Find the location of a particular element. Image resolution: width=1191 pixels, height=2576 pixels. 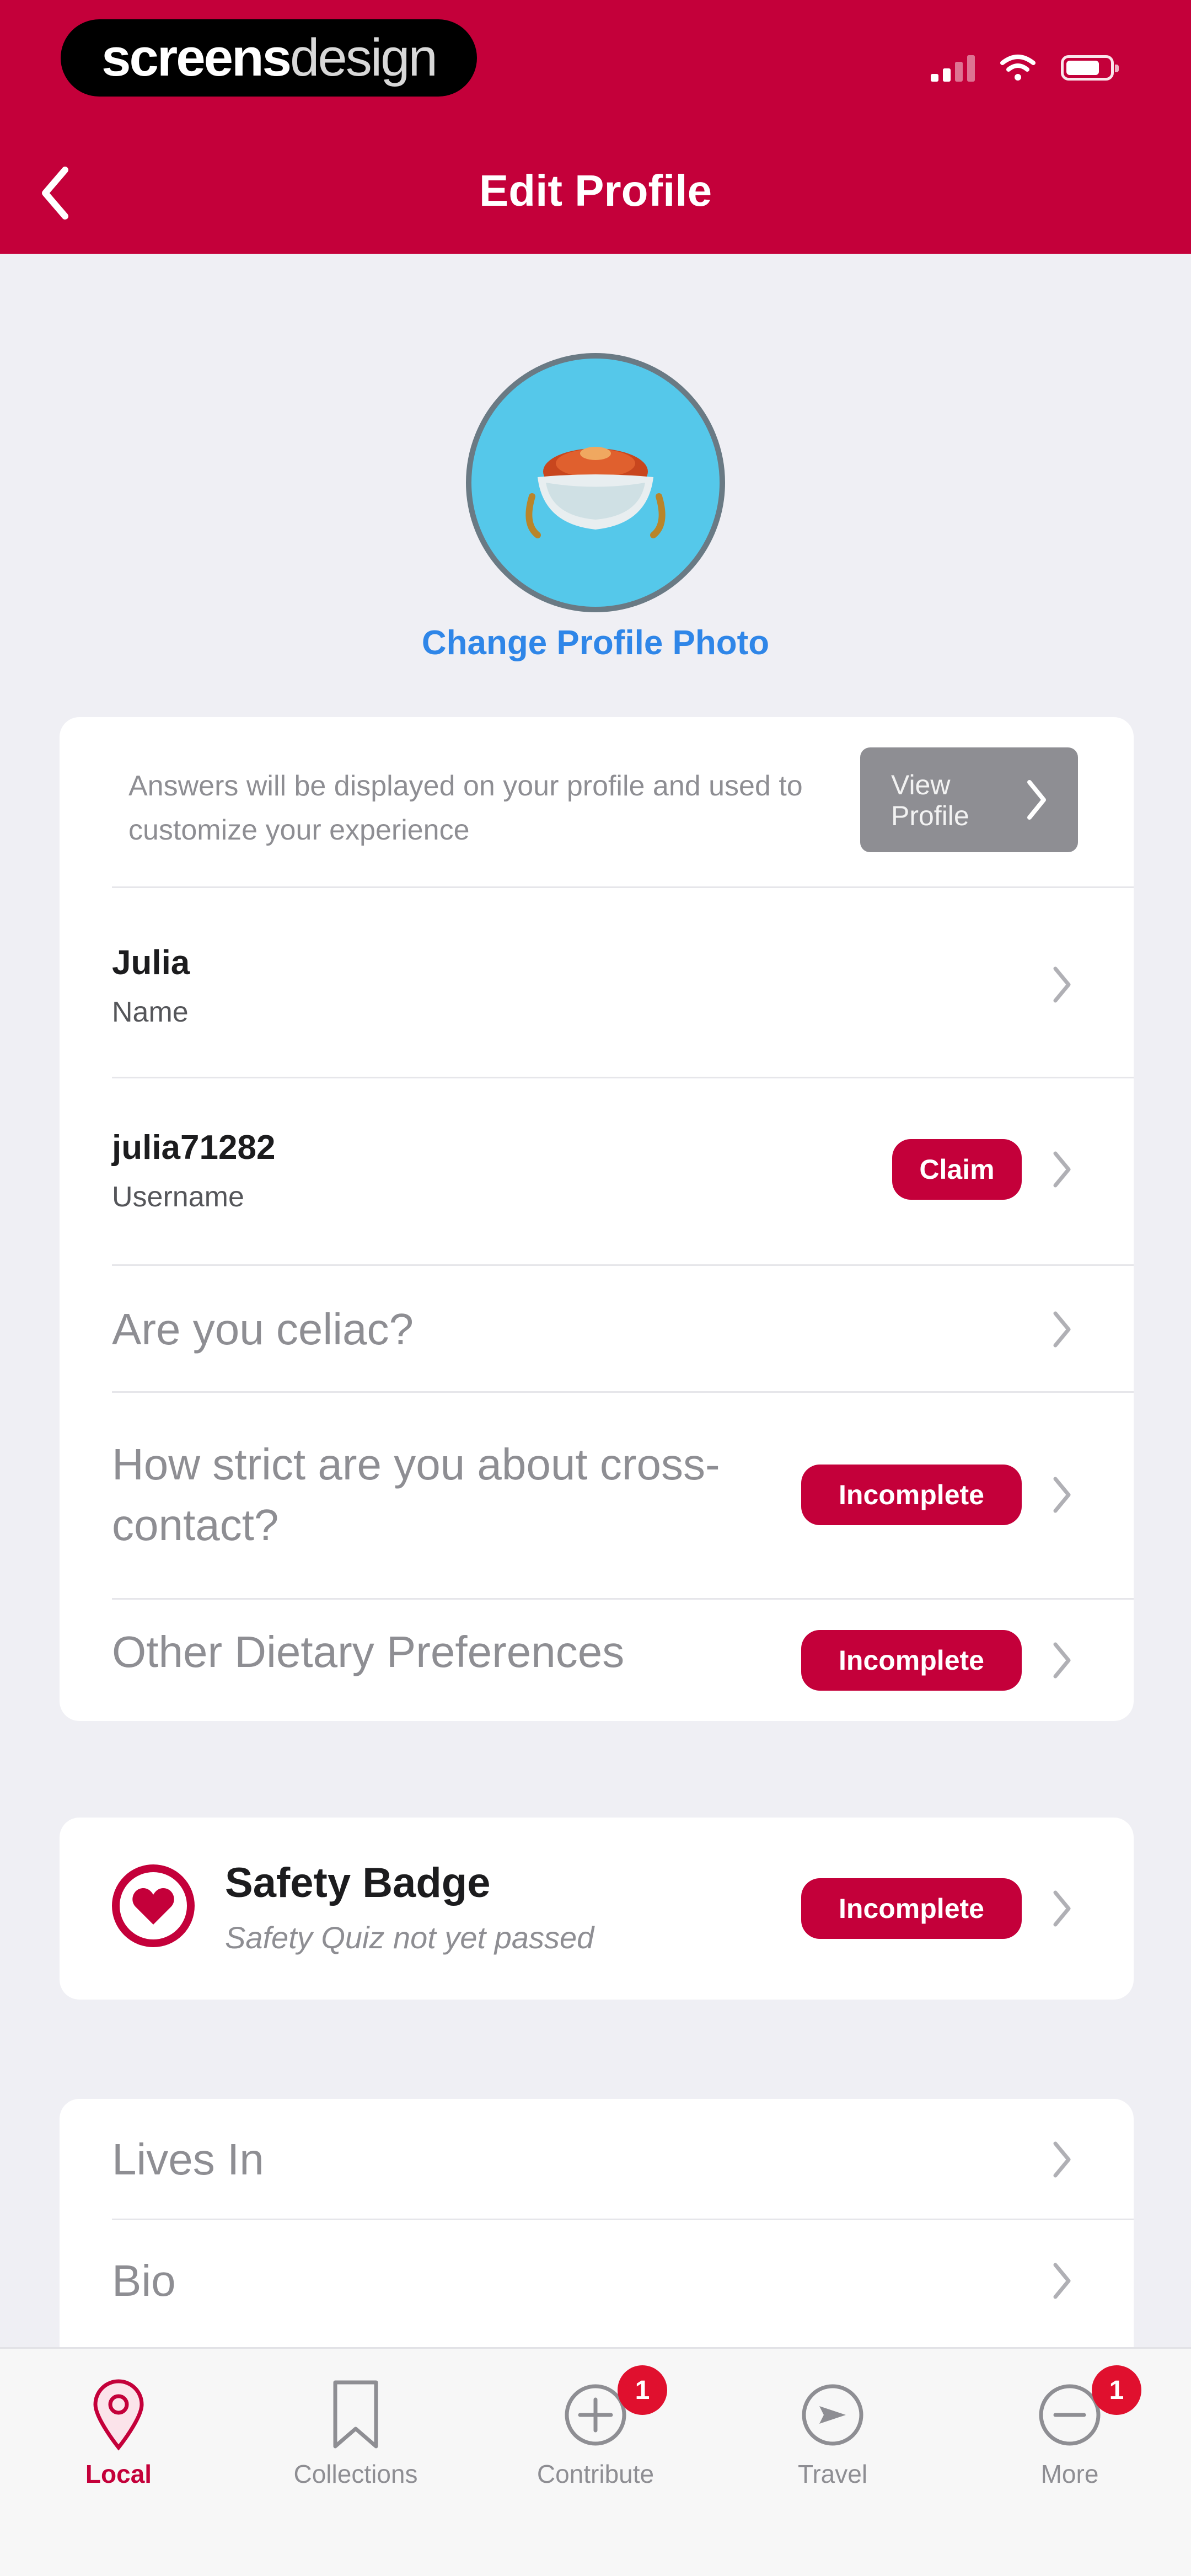

tab-collections: Collections is located at coordinates (355, 2437).